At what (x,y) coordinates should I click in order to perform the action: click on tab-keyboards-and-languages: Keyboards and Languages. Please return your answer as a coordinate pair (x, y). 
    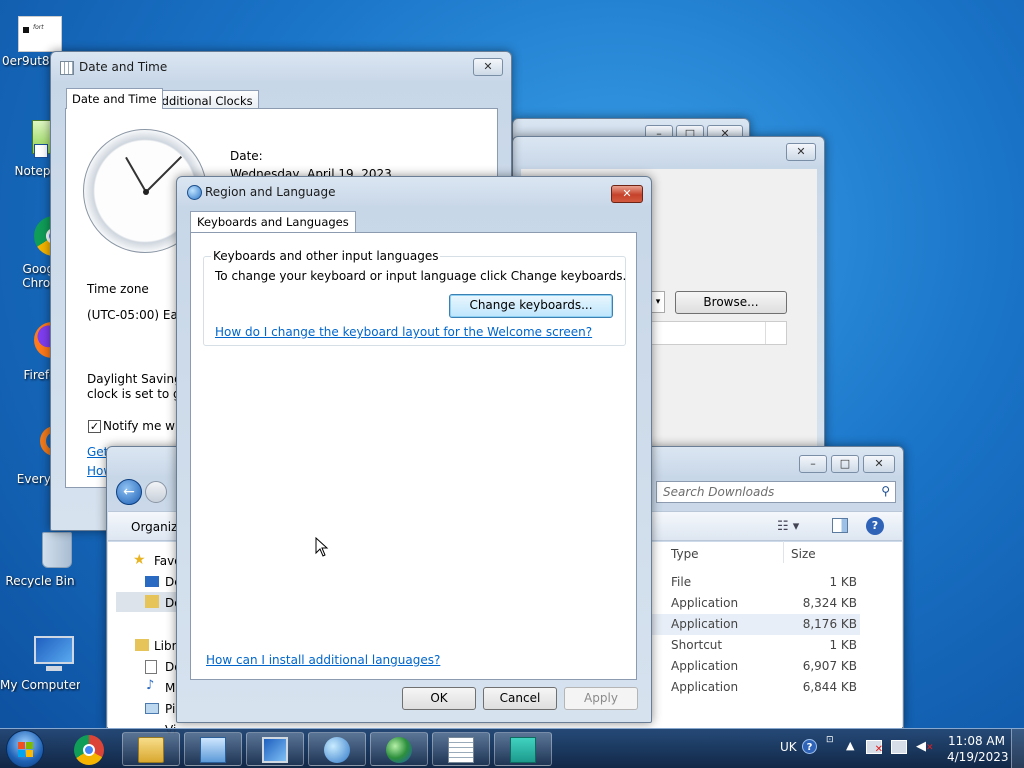
    Looking at the image, I should click on (273, 221).